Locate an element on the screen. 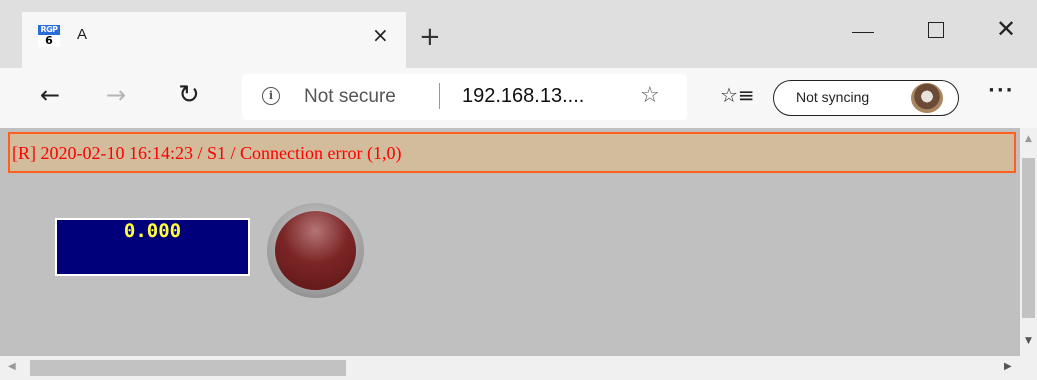 The height and width of the screenshot is (380, 1037). address-divider is located at coordinates (439, 96).